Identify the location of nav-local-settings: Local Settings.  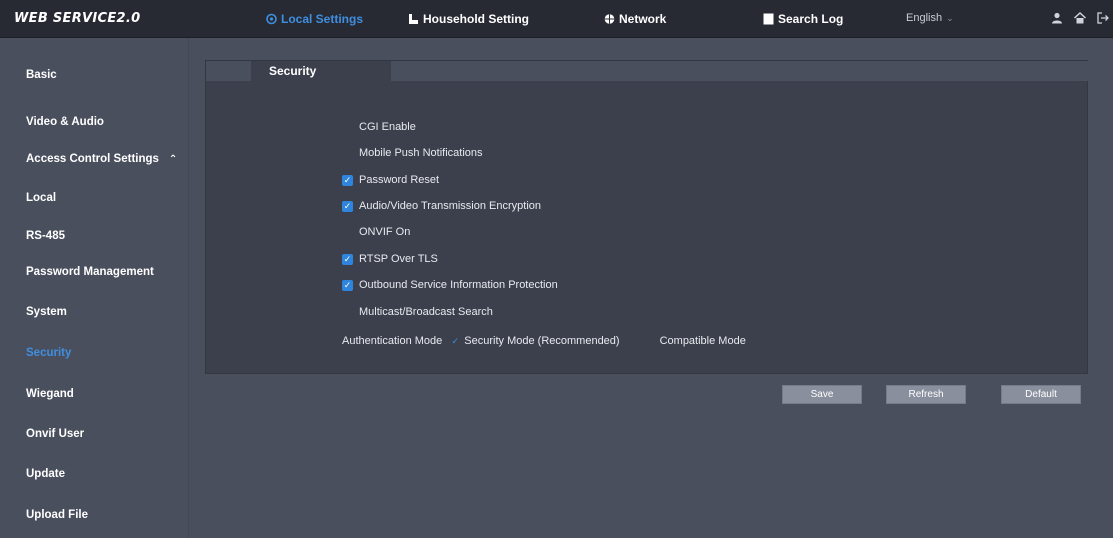
(314, 19).